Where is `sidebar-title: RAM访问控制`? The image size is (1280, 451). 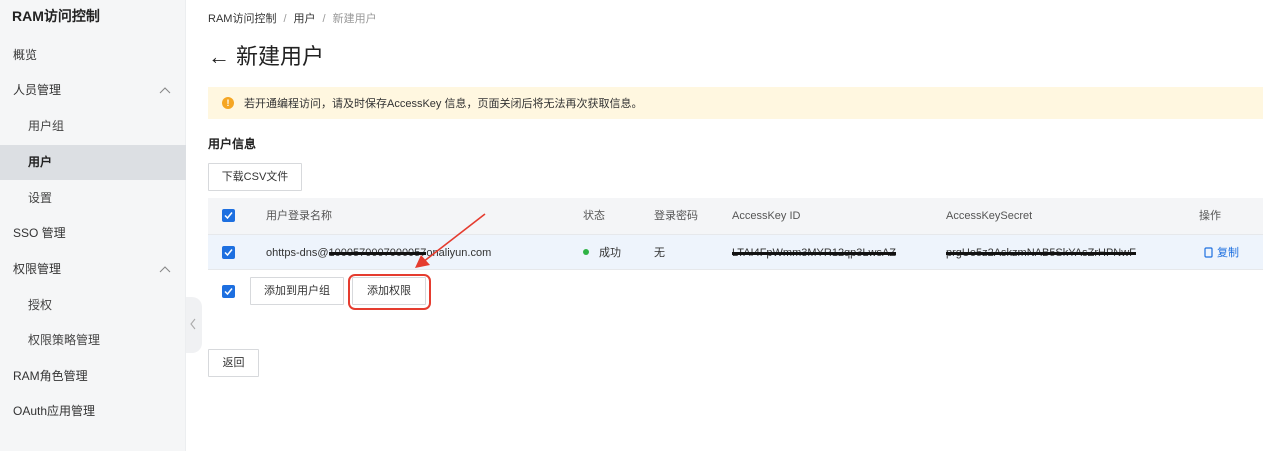 sidebar-title: RAM访问控制 is located at coordinates (56, 16).